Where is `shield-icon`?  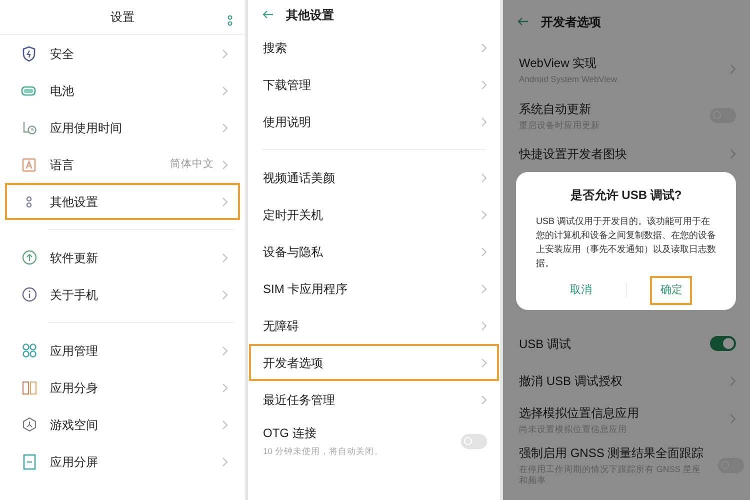
shield-icon is located at coordinates (29, 54).